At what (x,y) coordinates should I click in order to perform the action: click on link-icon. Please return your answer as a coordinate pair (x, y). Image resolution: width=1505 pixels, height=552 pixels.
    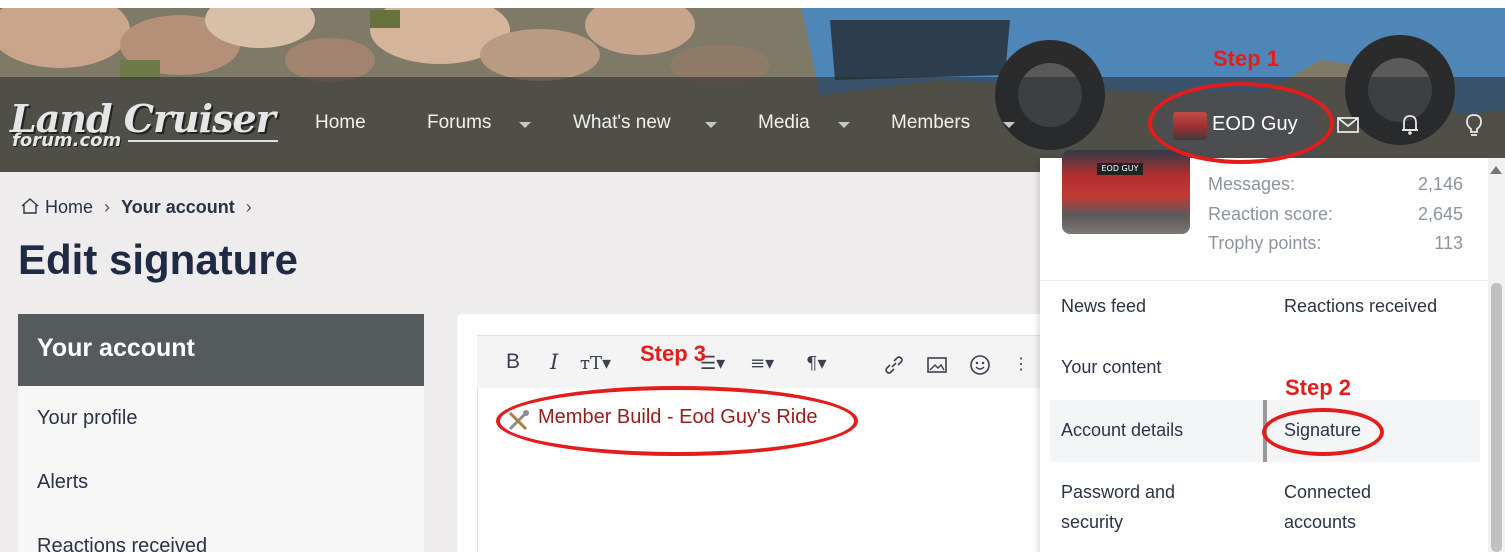
    Looking at the image, I should click on (894, 365).